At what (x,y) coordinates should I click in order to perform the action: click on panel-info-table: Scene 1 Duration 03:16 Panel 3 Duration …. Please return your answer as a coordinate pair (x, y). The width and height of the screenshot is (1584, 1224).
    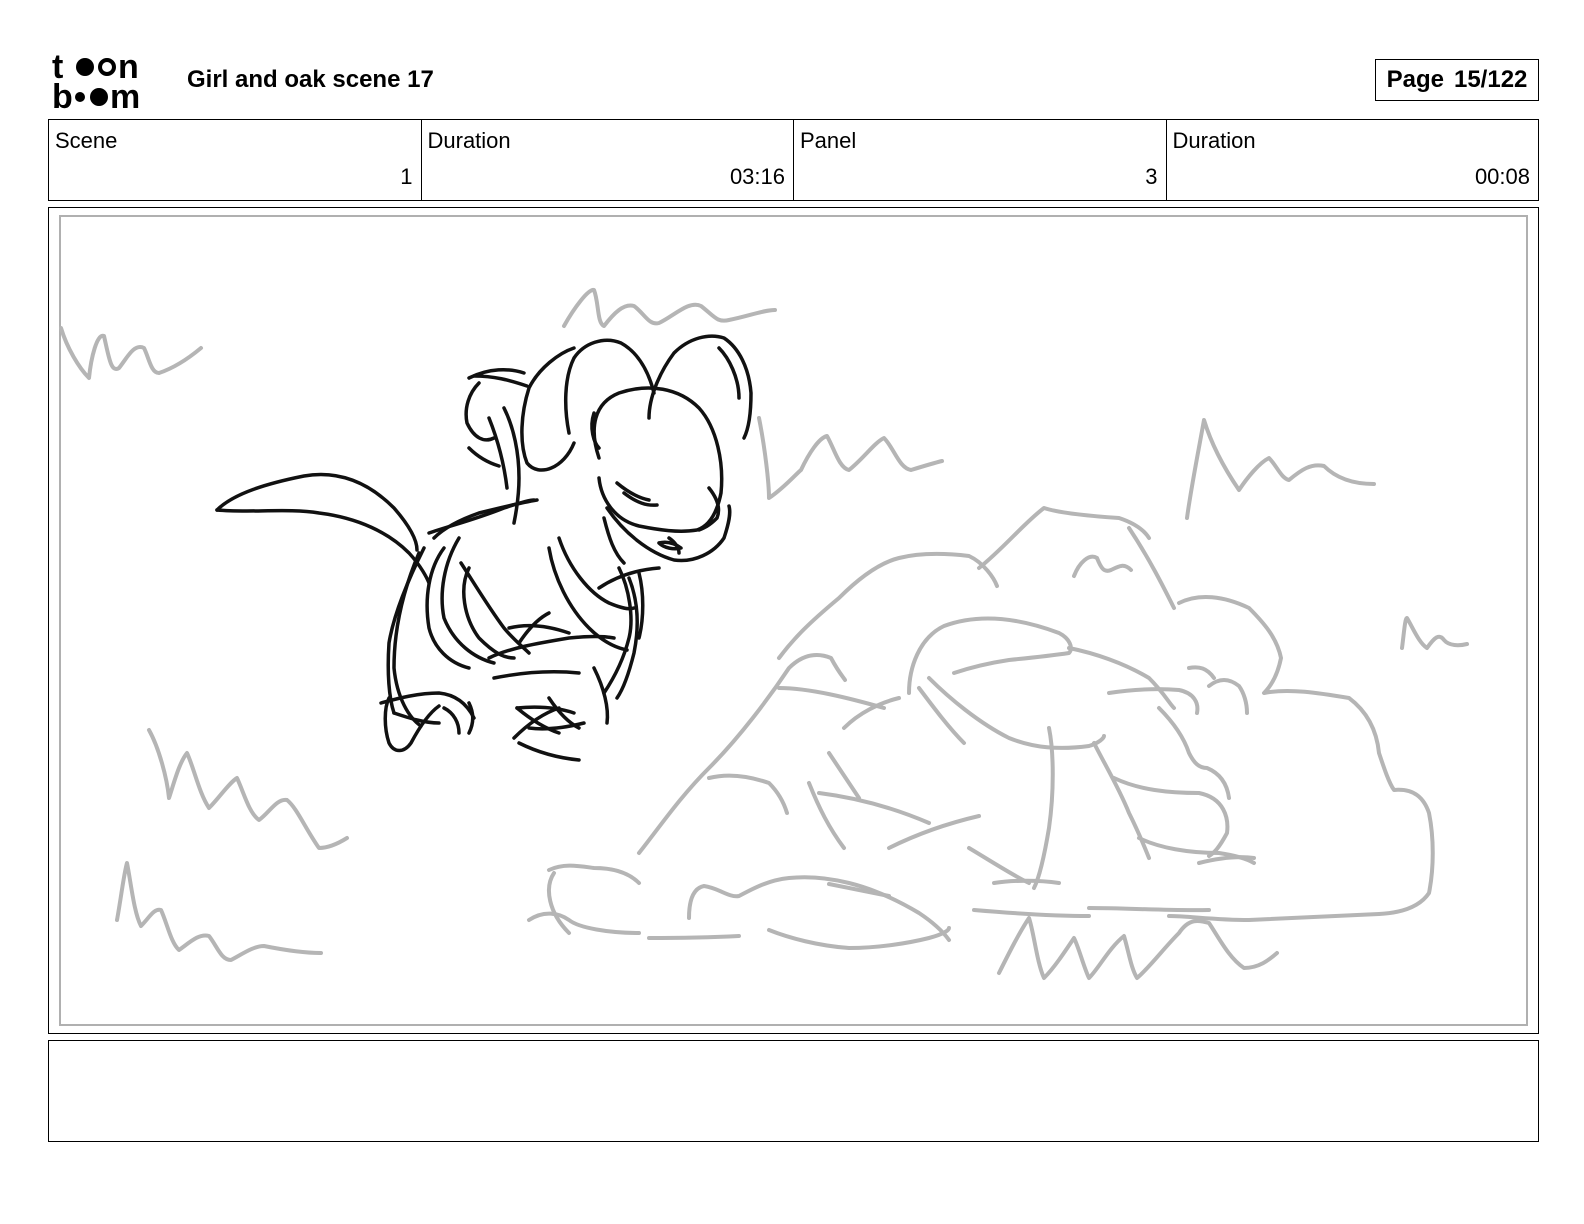
    Looking at the image, I should click on (793, 160).